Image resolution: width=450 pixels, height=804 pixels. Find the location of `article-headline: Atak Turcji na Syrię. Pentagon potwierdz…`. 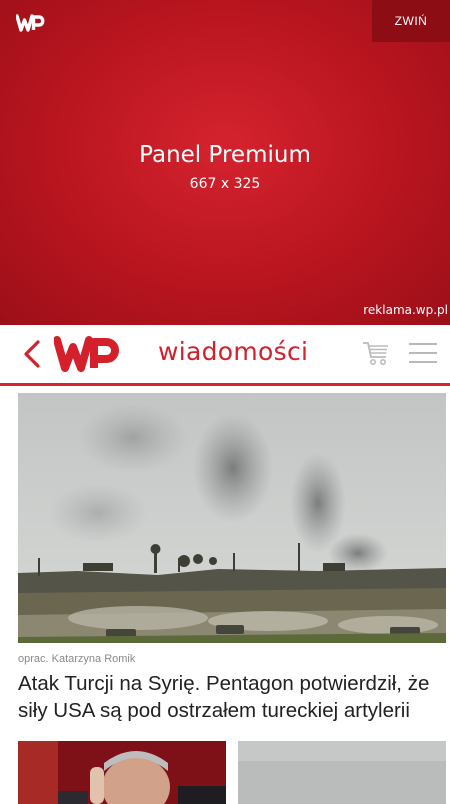

article-headline: Atak Turcji na Syrię. Pentagon potwierdz… is located at coordinates (228, 697).